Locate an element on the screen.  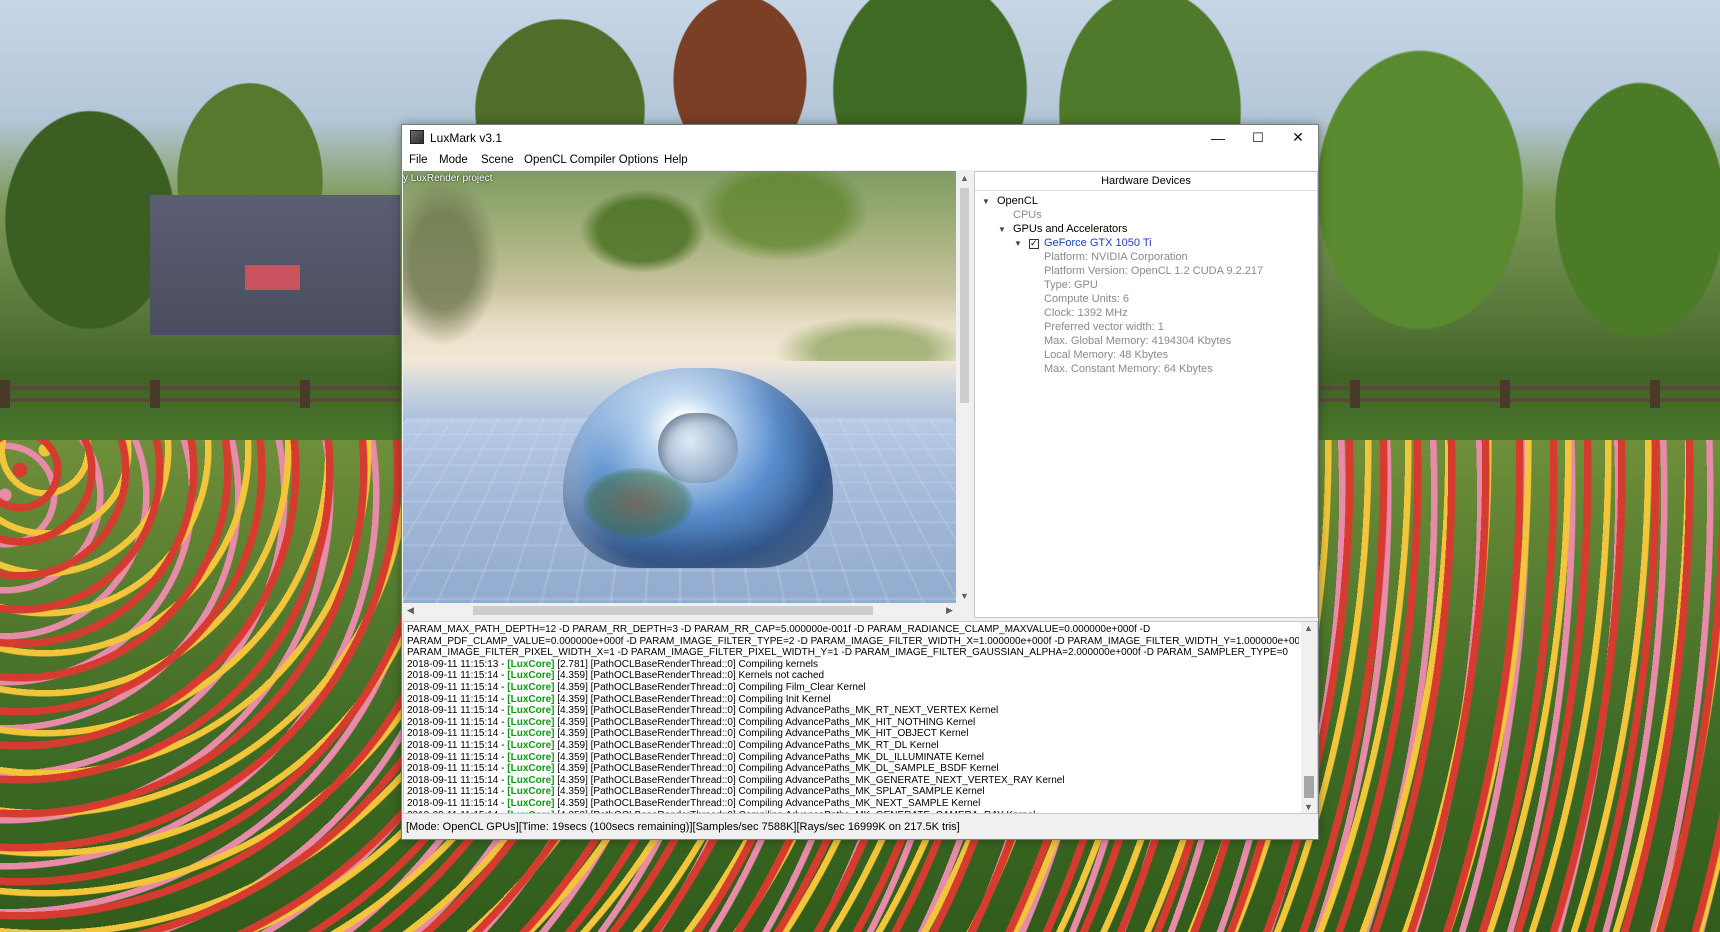
log-scroll-thumb is located at coordinates (1309, 787).